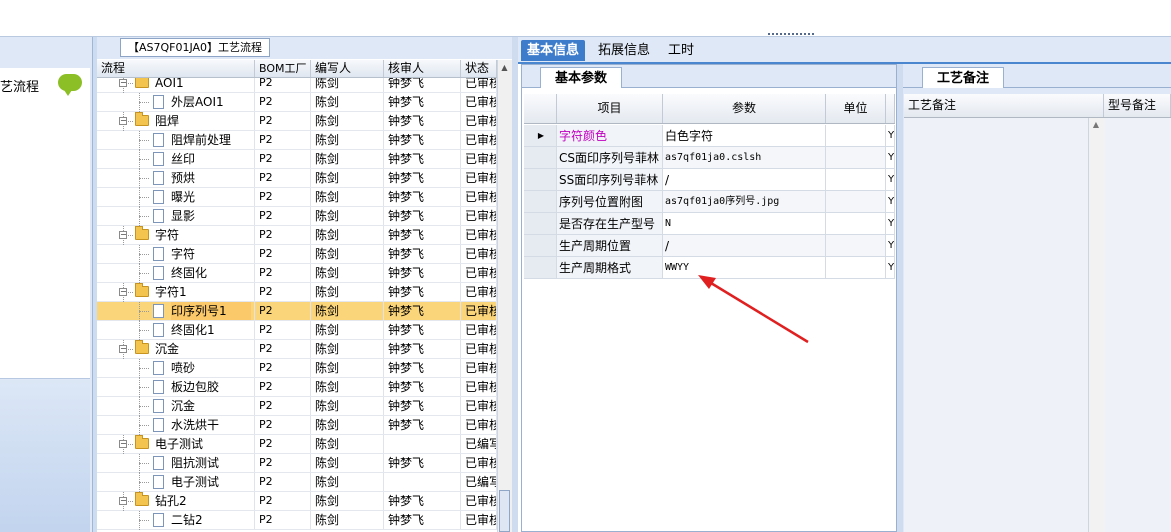 Image resolution: width=1171 pixels, height=532 pixels. I want to click on tree-row: − AOI1 P2陈剑钟梦飞已审核, so click(297, 85).